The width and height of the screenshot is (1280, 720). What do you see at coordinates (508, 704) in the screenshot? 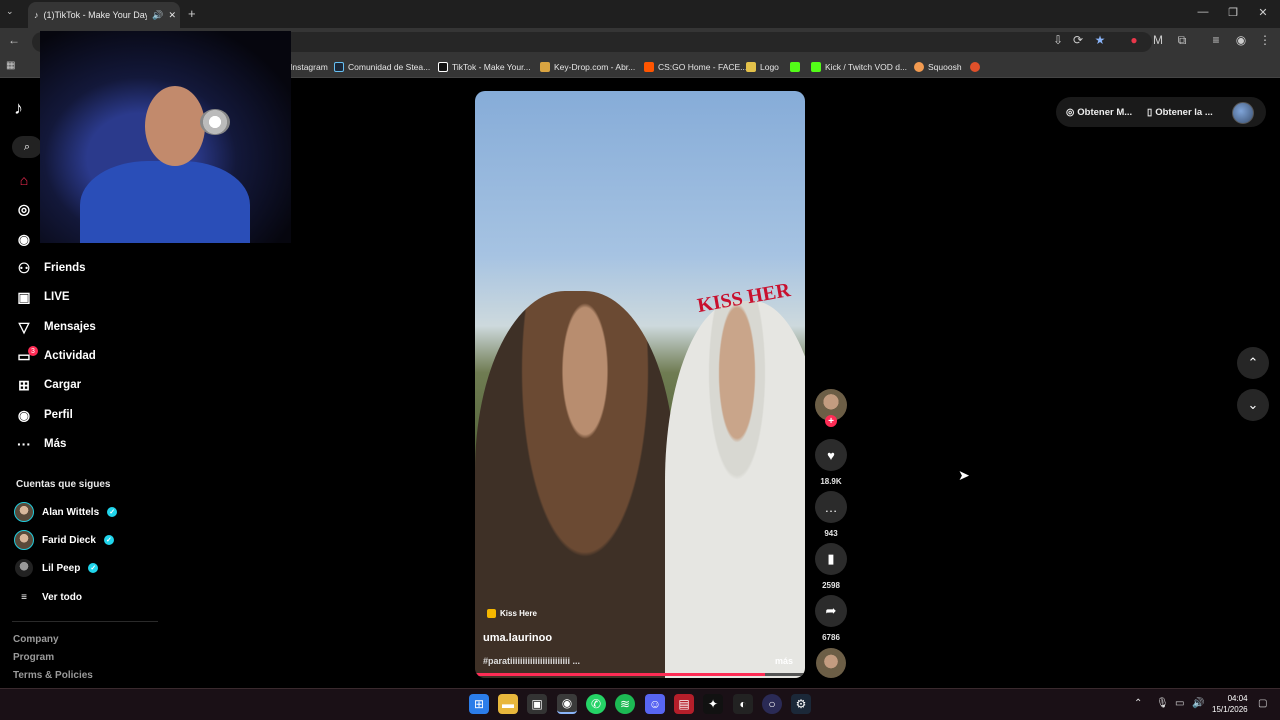
I see `file-explorer-icon: ▬` at bounding box center [508, 704].